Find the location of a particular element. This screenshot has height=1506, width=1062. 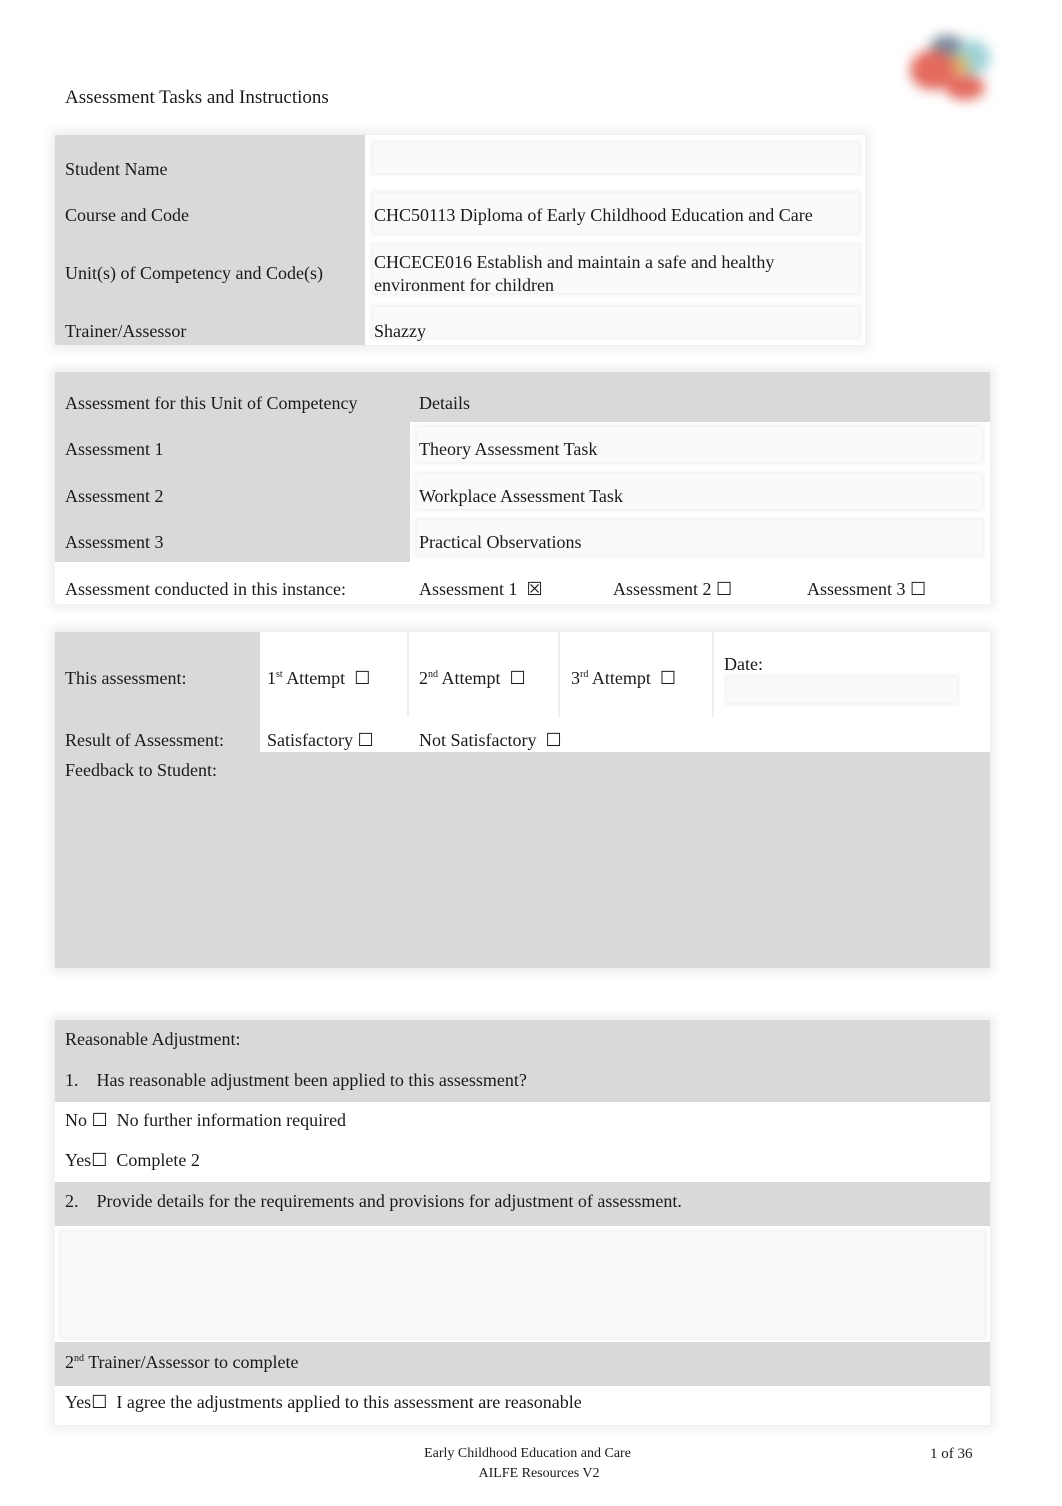

ra-q2-number: 2. is located at coordinates (72, 1201).